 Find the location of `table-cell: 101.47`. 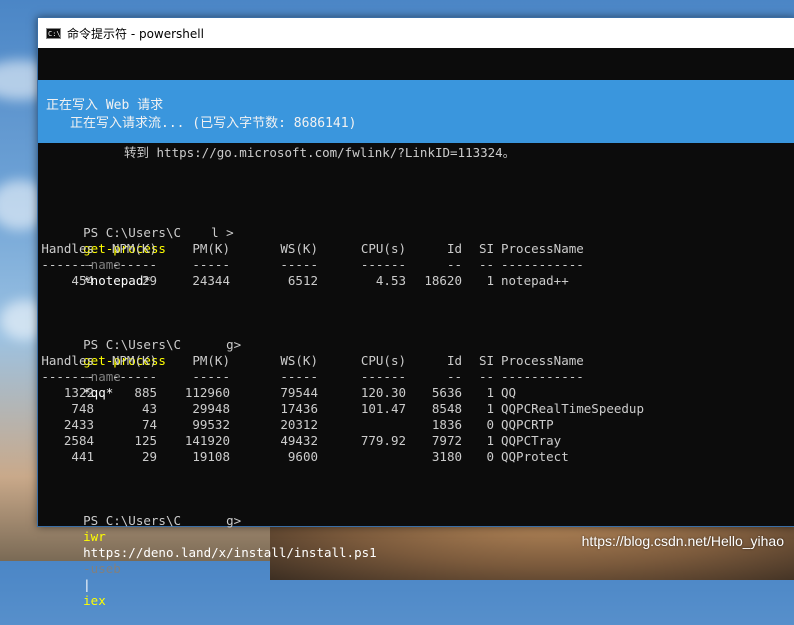

table-cell: 101.47 is located at coordinates (383, 408).